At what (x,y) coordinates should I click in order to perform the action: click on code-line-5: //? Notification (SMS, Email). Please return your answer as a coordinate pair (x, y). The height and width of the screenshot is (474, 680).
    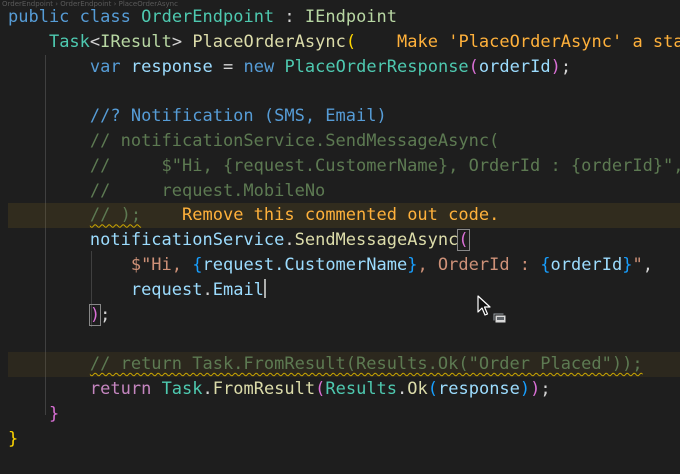
    Looking at the image, I should click on (344, 116).